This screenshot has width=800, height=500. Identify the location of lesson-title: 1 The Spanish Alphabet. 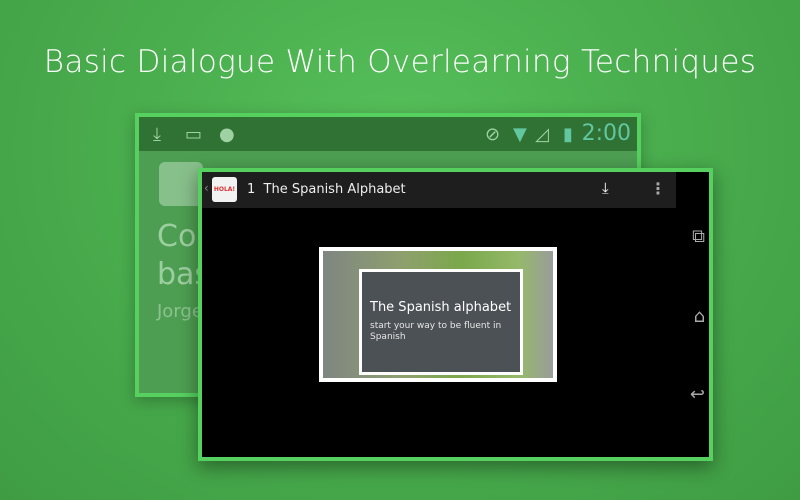
(326, 189).